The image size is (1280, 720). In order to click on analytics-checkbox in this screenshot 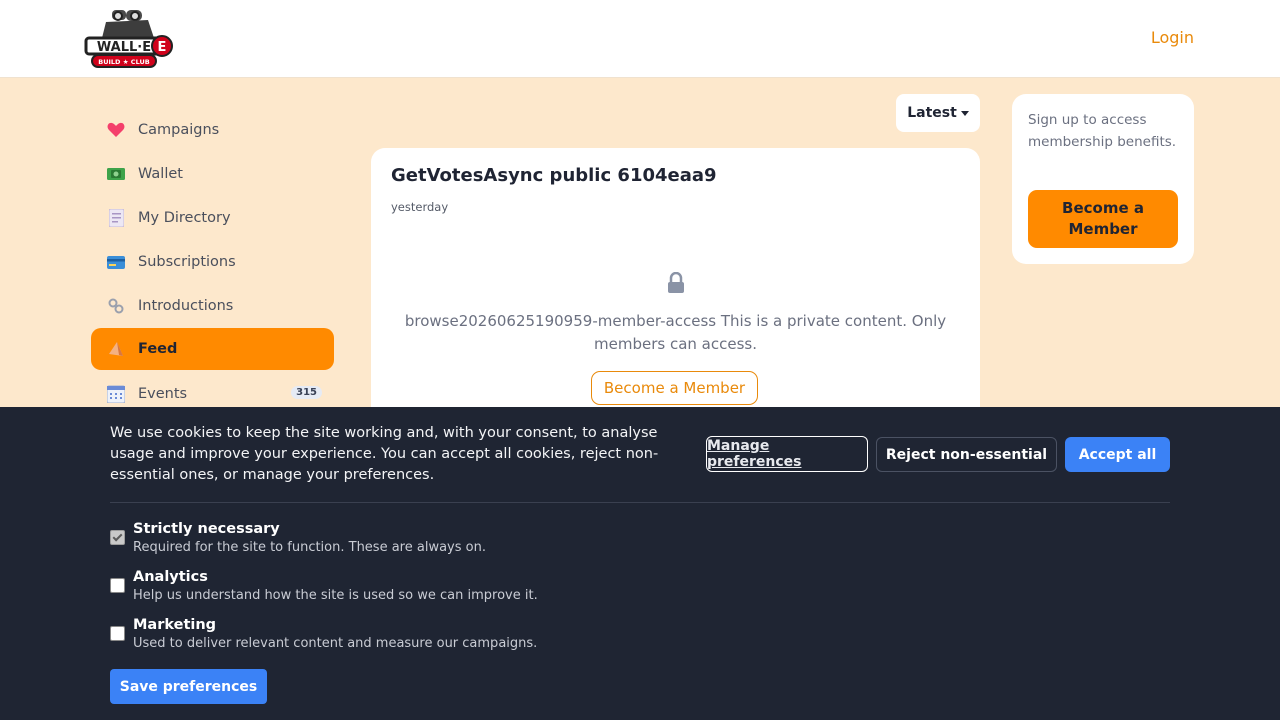, I will do `click(117, 585)`.